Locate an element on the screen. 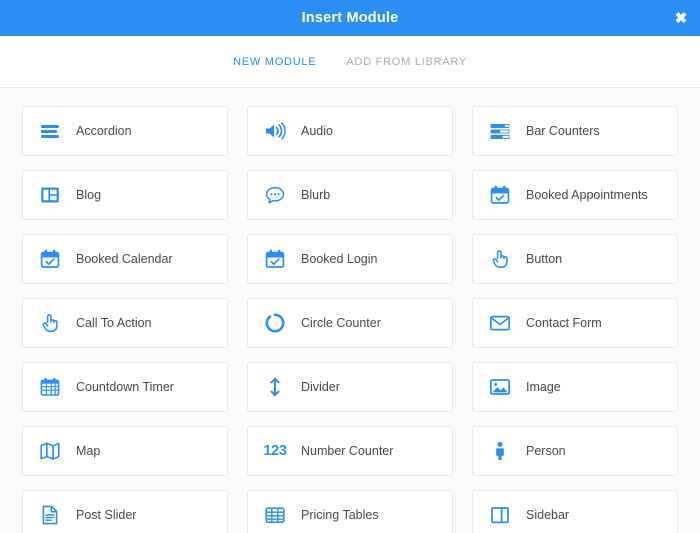 Image resolution: width=700 pixels, height=533 pixels. module-card: Call To Action is located at coordinates (125, 323).